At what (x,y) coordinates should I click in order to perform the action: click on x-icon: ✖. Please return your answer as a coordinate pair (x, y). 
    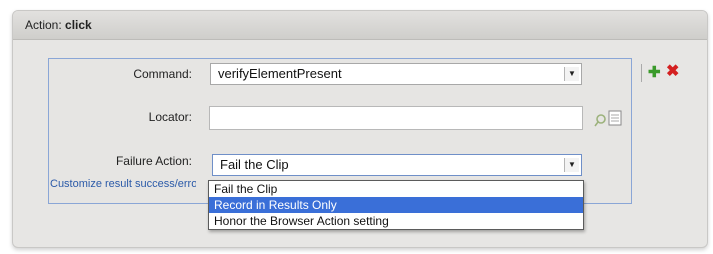
    Looking at the image, I should click on (672, 72).